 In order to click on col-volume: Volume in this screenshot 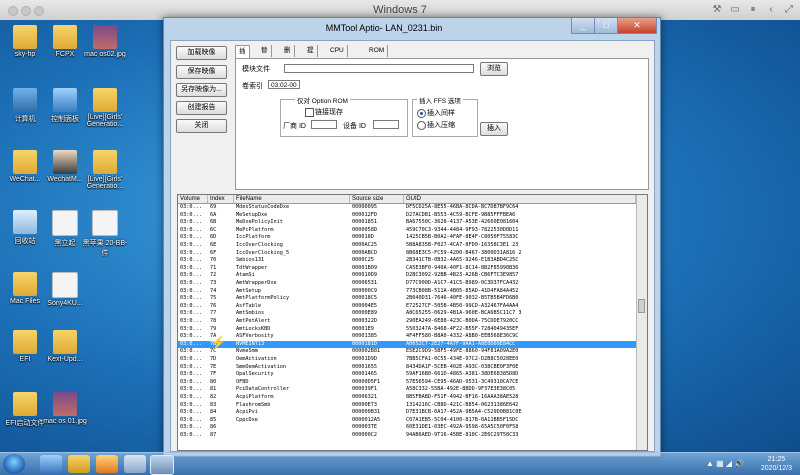, I will do `click(193, 199)`.